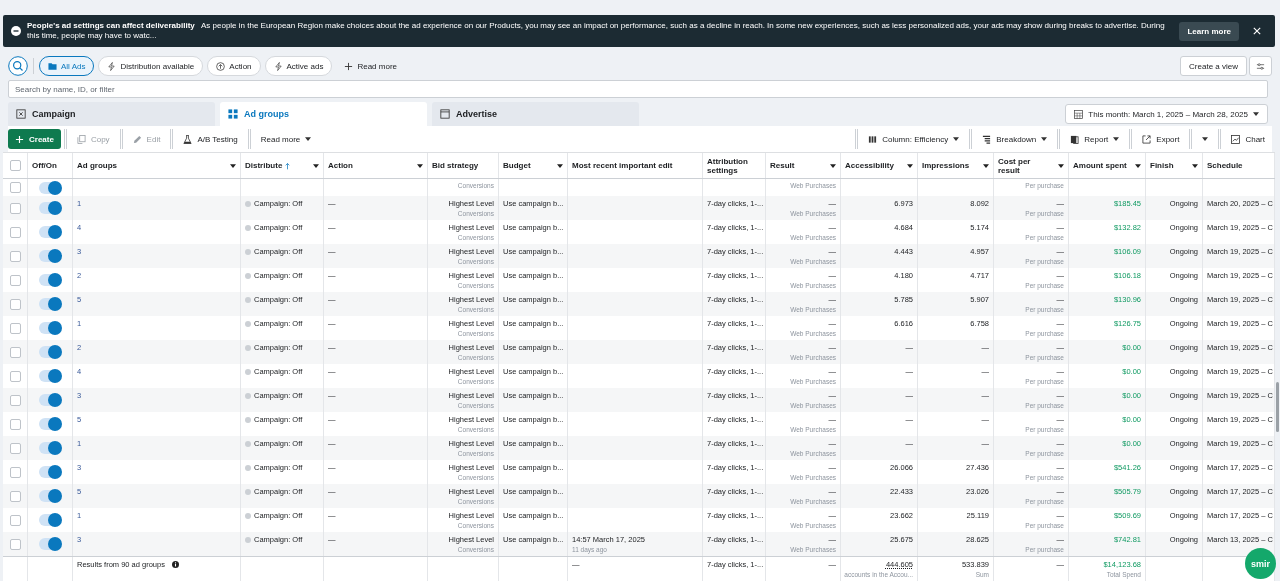  What do you see at coordinates (81, 139) in the screenshot?
I see `copy-icon` at bounding box center [81, 139].